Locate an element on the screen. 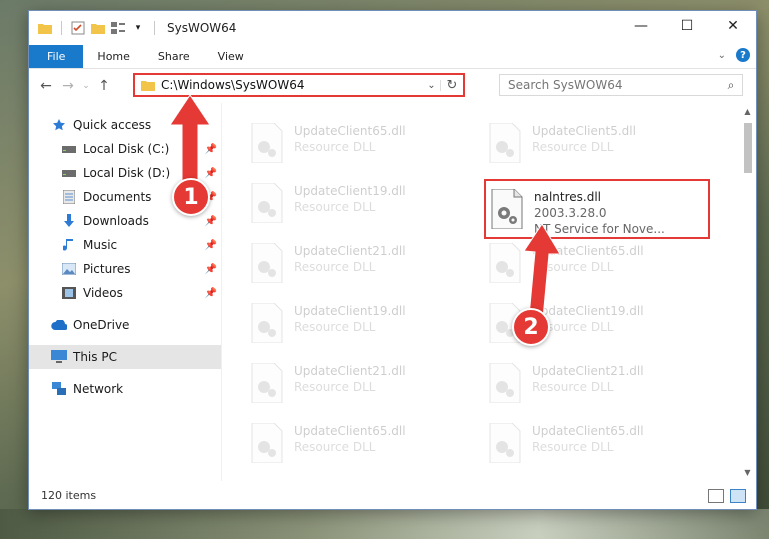  properties-icon is located at coordinates (78, 28).